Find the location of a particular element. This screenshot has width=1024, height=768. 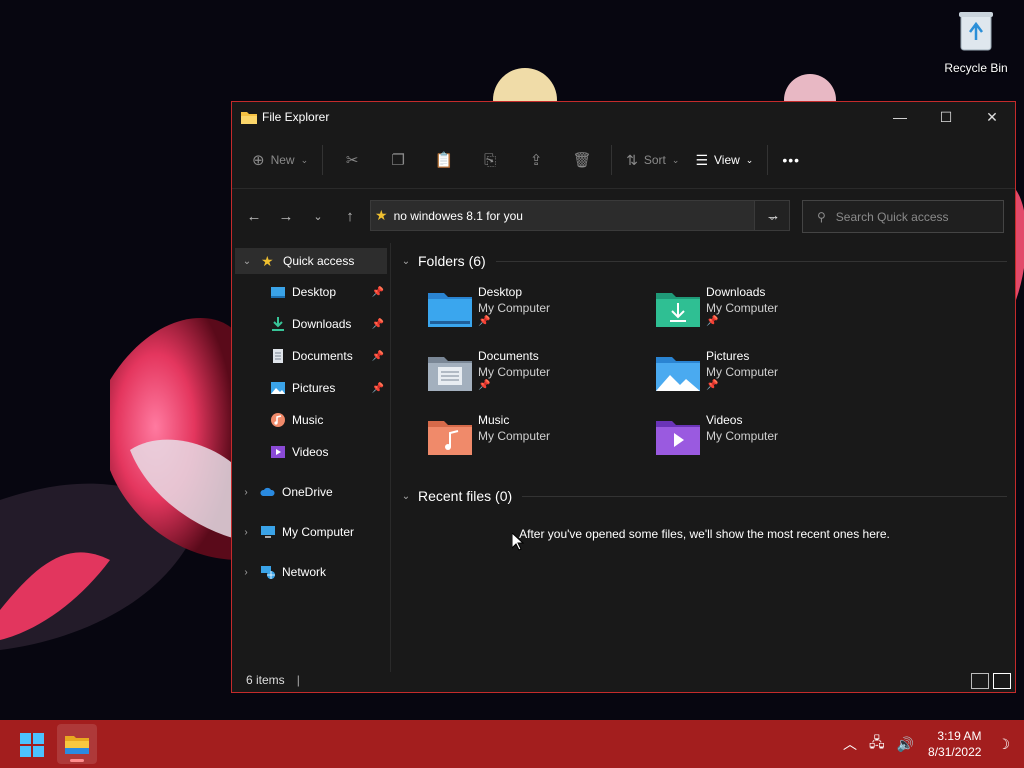

sort-button: ⇅ Sort ⌄ is located at coordinates (652, 160).